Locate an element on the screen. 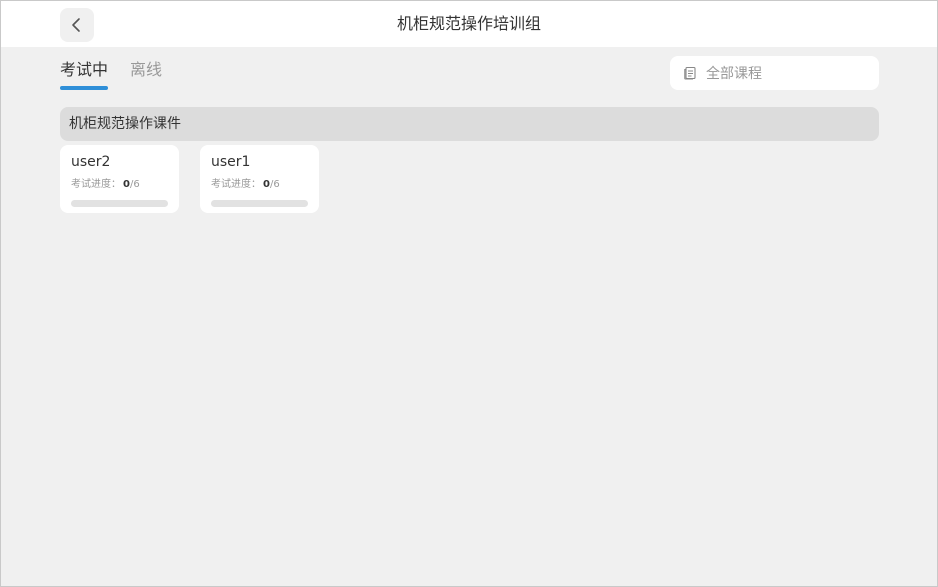 This screenshot has width=938, height=587. tab-in-exam: 考试中 is located at coordinates (84, 74).